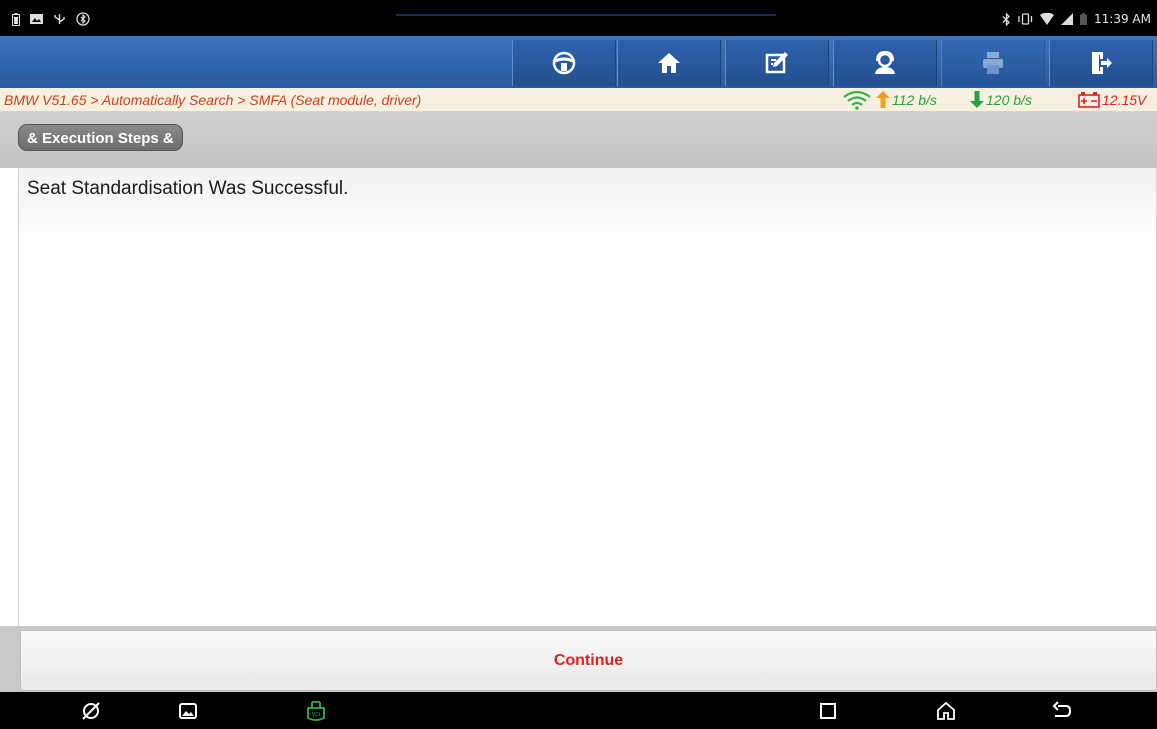 Image resolution: width=1157 pixels, height=729 pixels. Describe the element at coordinates (977, 99) in the screenshot. I see `download-arrow-icon` at that location.